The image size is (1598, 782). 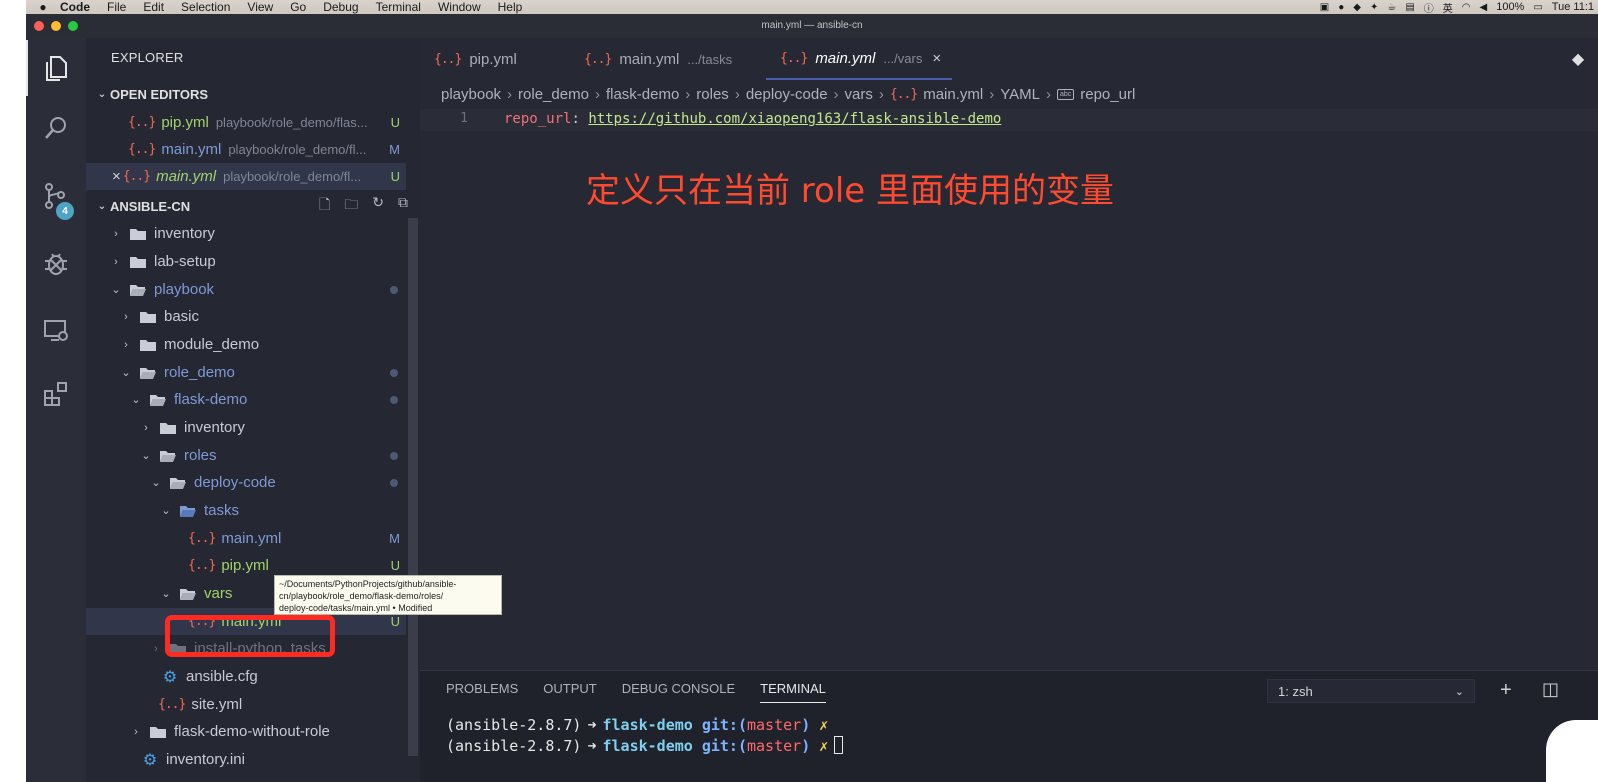 What do you see at coordinates (403, 206) in the screenshot?
I see `collapse-all-icon: ⧉` at bounding box center [403, 206].